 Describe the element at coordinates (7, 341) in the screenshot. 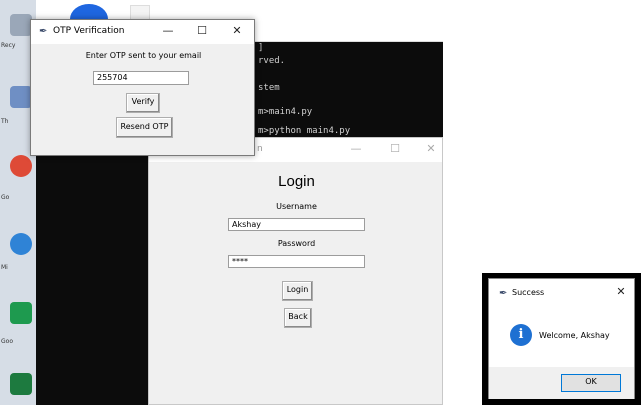

I see `desktop-label: Goo` at that location.